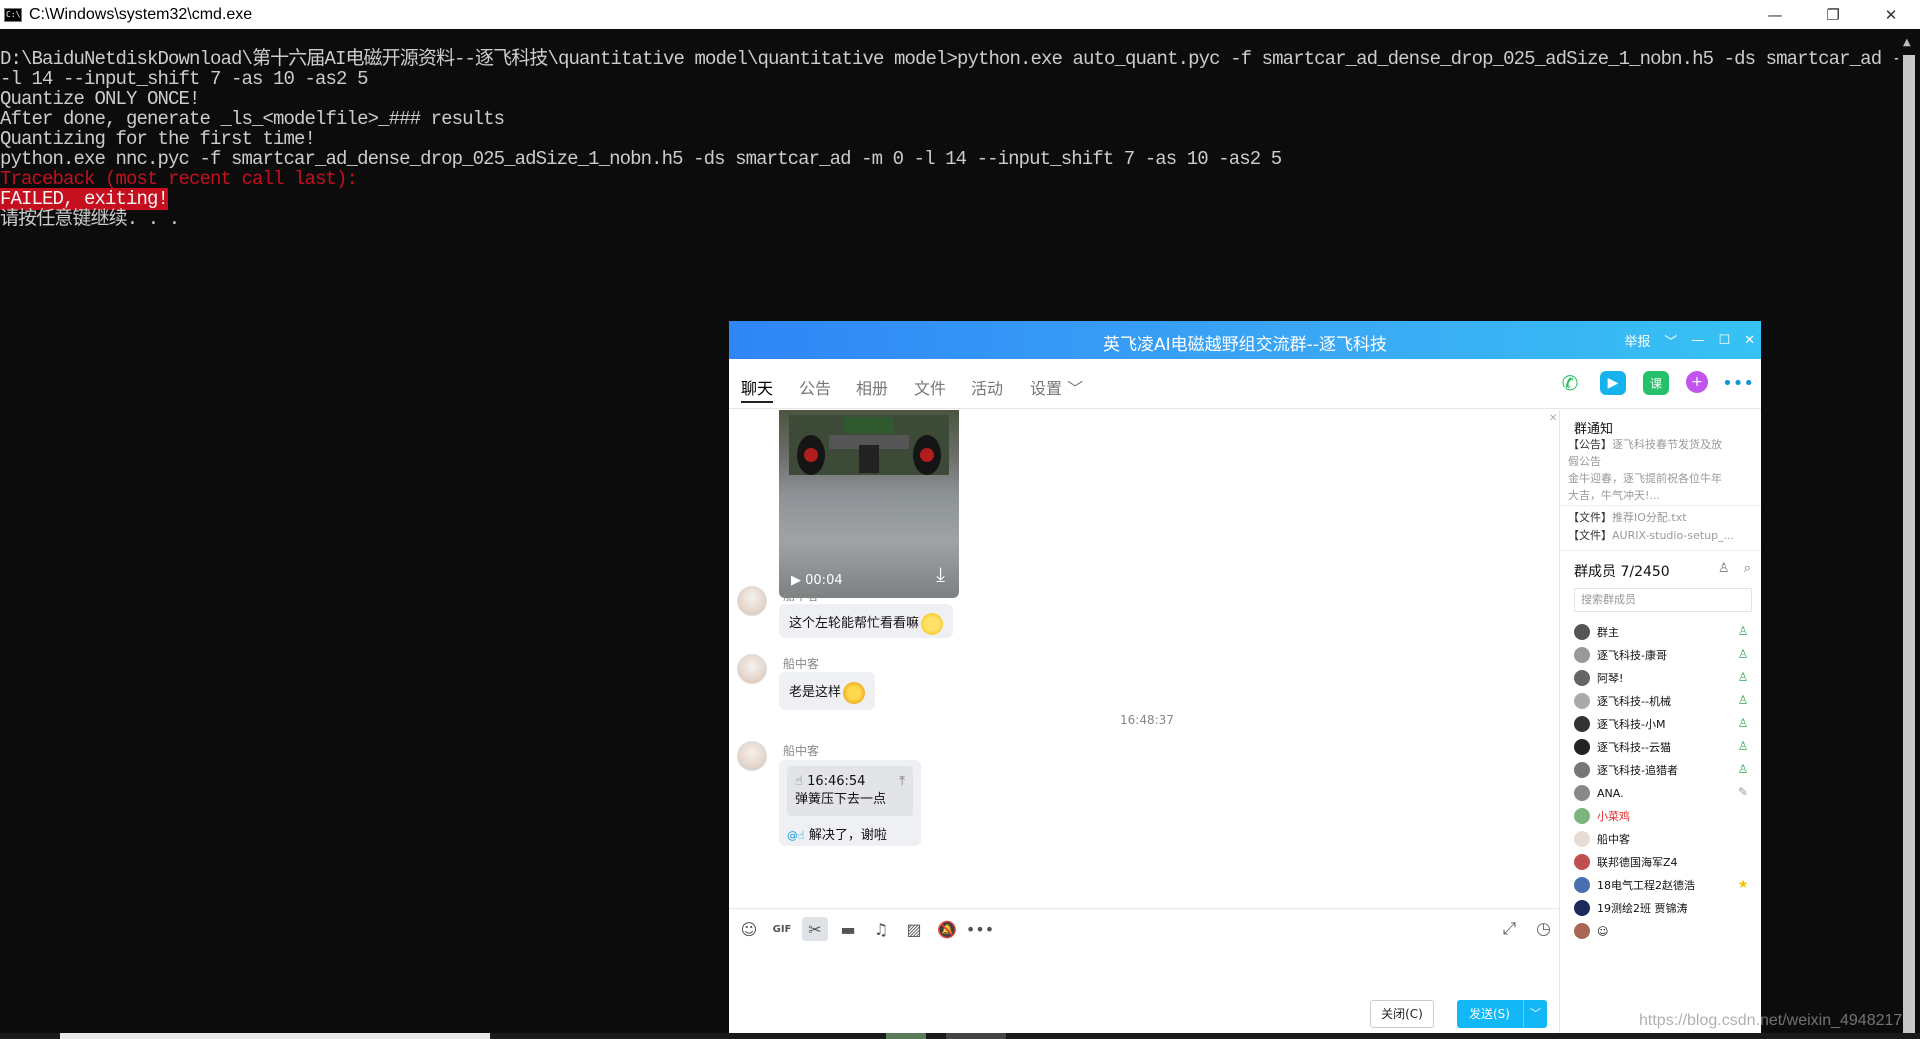 The image size is (1920, 1039). I want to click on tab-chat: 聊天, so click(757, 389).